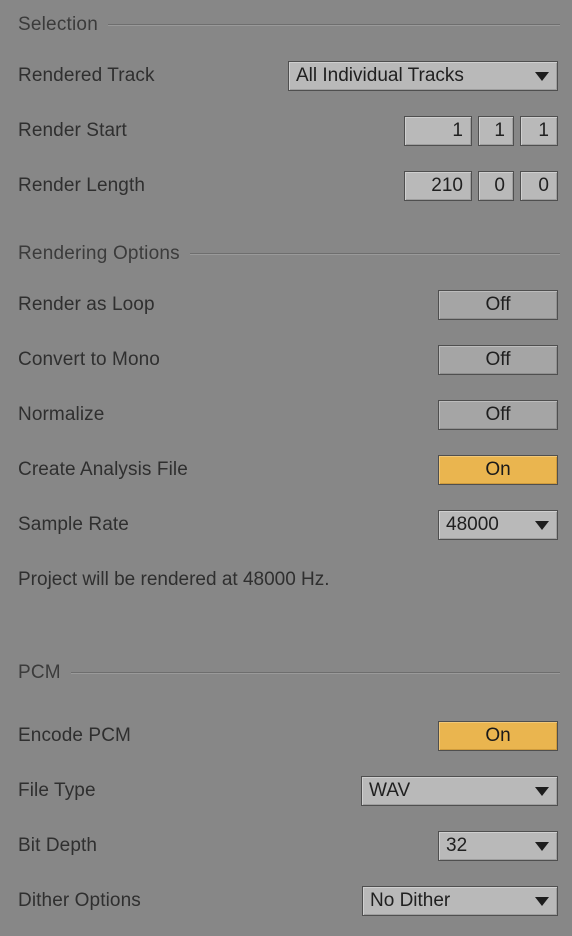 The height and width of the screenshot is (936, 572). I want to click on label-file-type: File Type, so click(57, 790).